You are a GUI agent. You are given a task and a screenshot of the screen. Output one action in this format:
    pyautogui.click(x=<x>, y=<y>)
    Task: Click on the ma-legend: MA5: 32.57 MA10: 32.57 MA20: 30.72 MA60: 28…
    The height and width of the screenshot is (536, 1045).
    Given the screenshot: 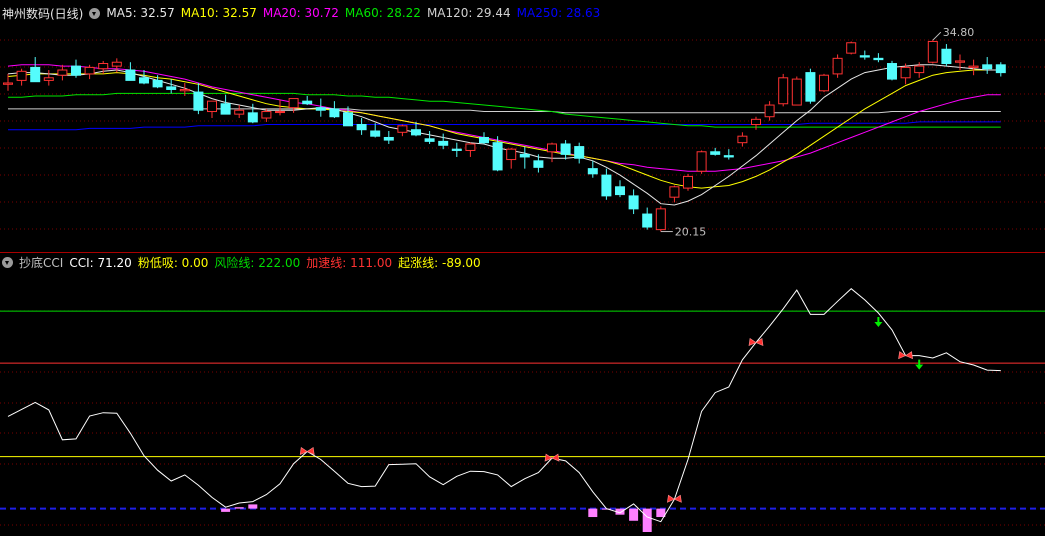 What is the action you would take?
    pyautogui.click(x=356, y=13)
    